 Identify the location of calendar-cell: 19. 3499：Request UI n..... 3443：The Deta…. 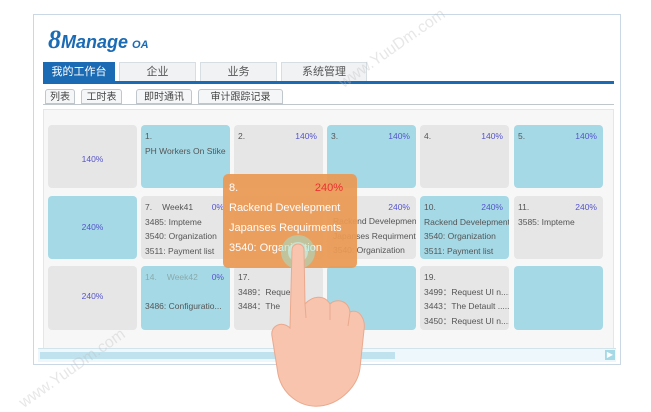
(464, 298).